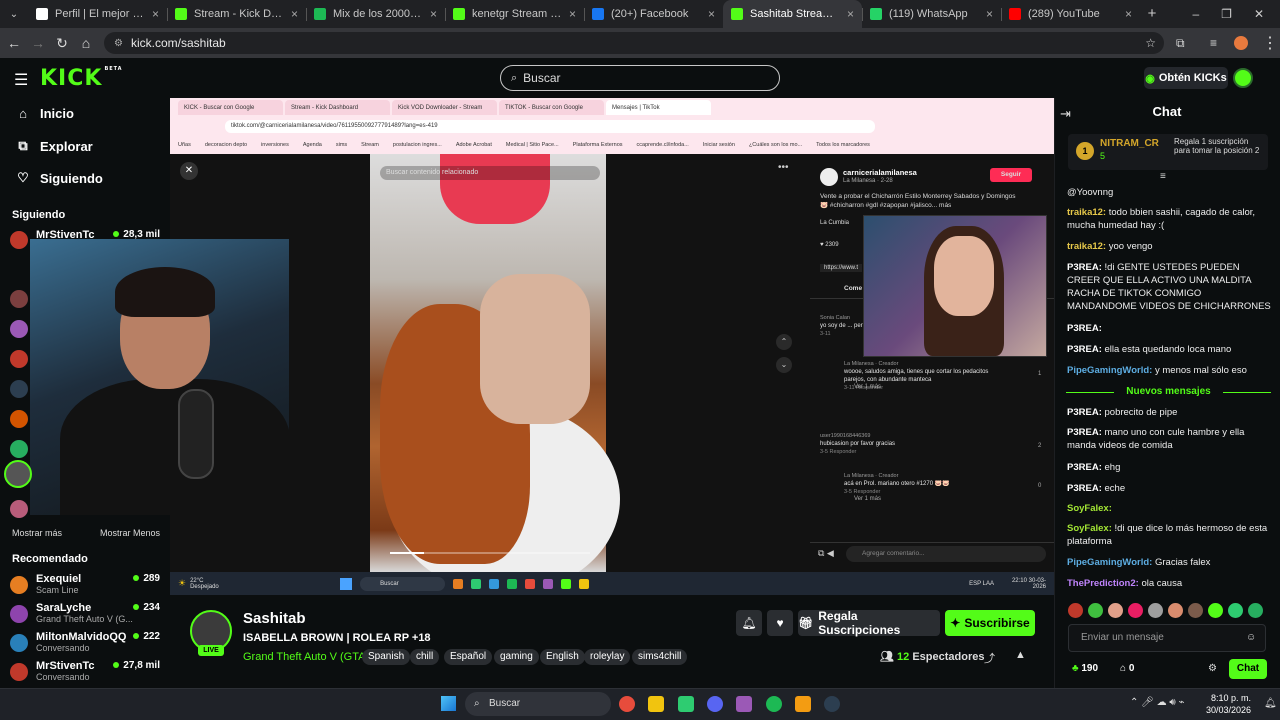  Describe the element at coordinates (375, 14) in the screenshot. I see `browser-tab: Mix de los 2000 | Spotify ×` at that location.